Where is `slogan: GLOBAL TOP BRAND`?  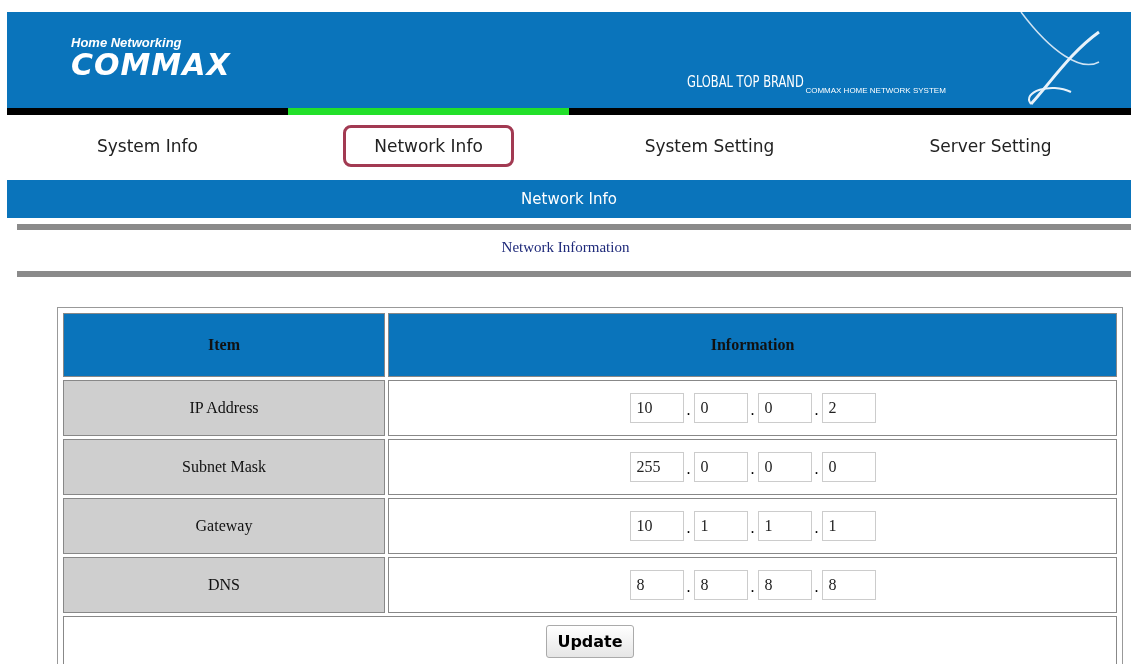 slogan: GLOBAL TOP BRAND is located at coordinates (745, 82).